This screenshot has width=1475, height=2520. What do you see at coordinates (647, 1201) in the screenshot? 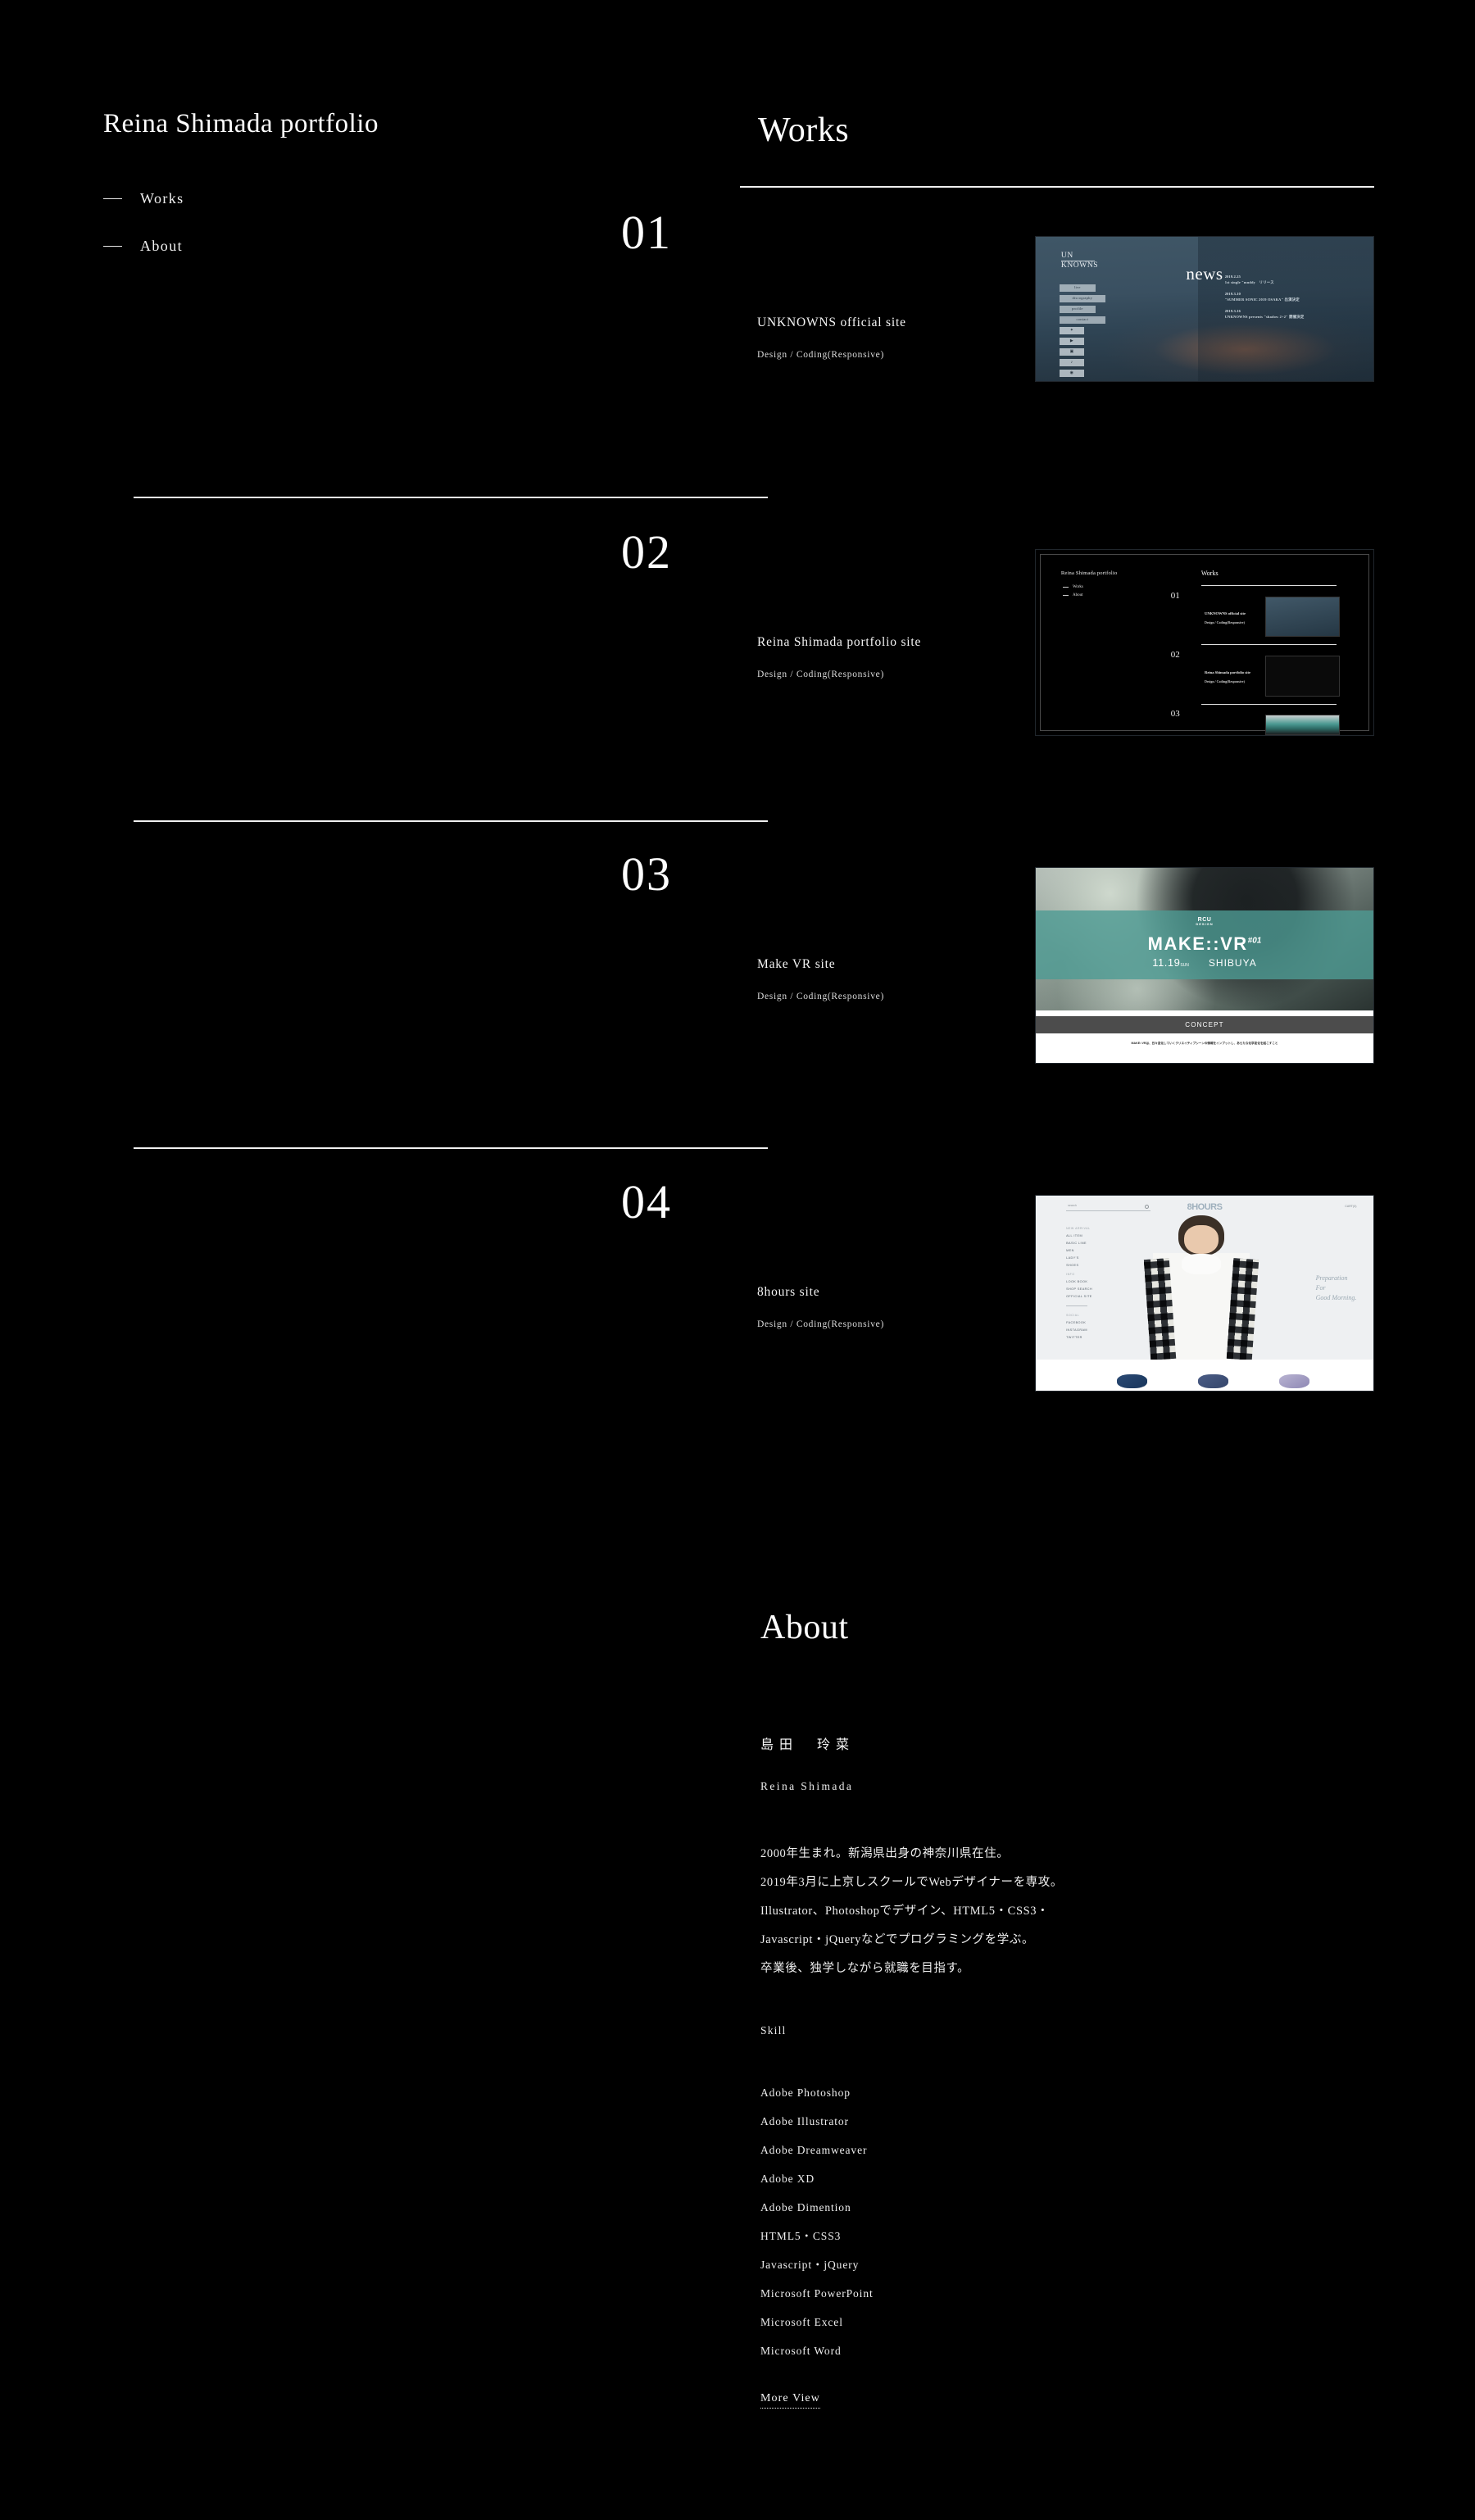
I see `work-index: 04` at bounding box center [647, 1201].